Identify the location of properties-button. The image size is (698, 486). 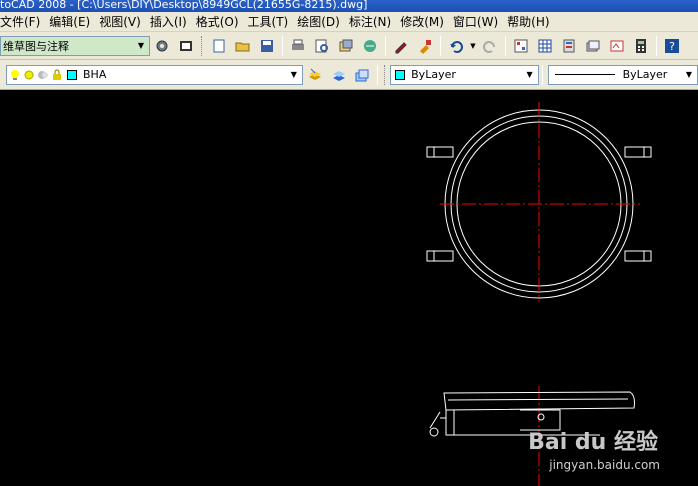
(521, 46).